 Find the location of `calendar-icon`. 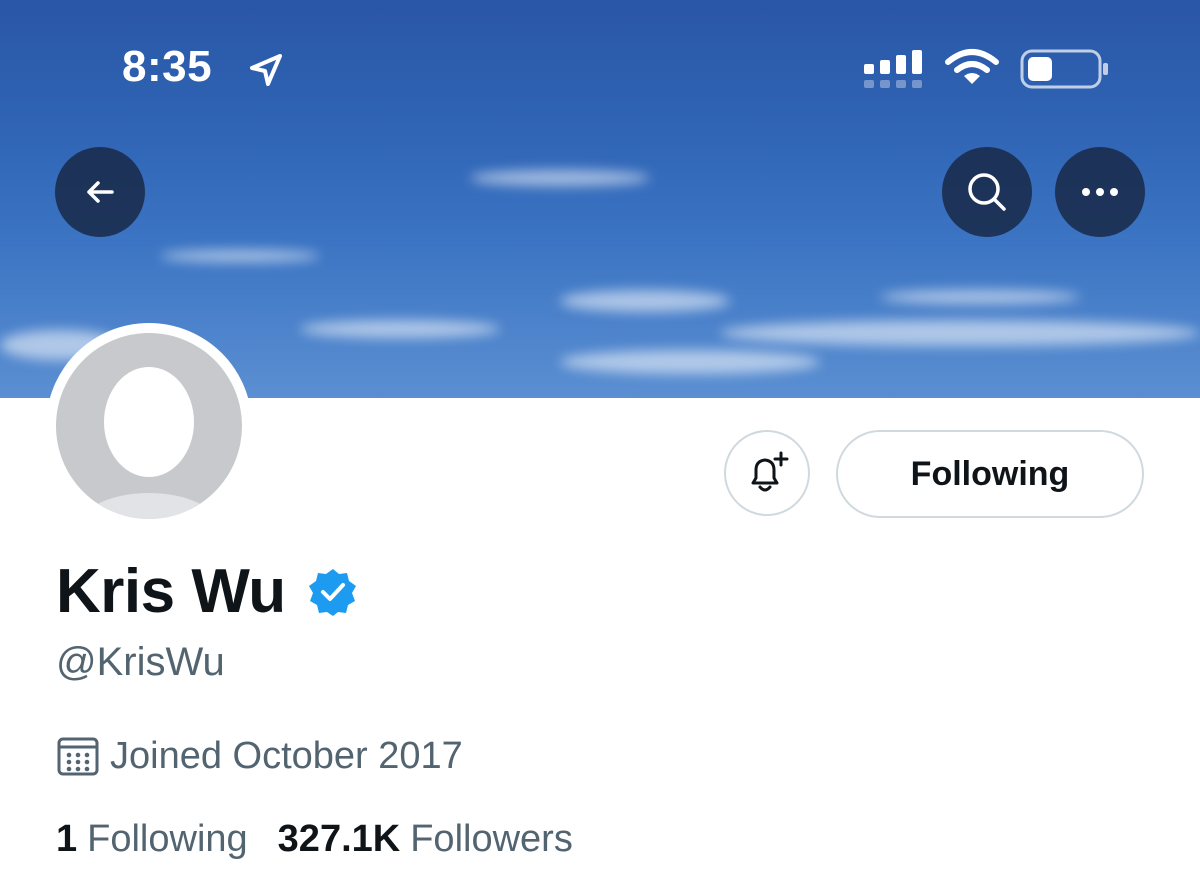

calendar-icon is located at coordinates (78, 756).